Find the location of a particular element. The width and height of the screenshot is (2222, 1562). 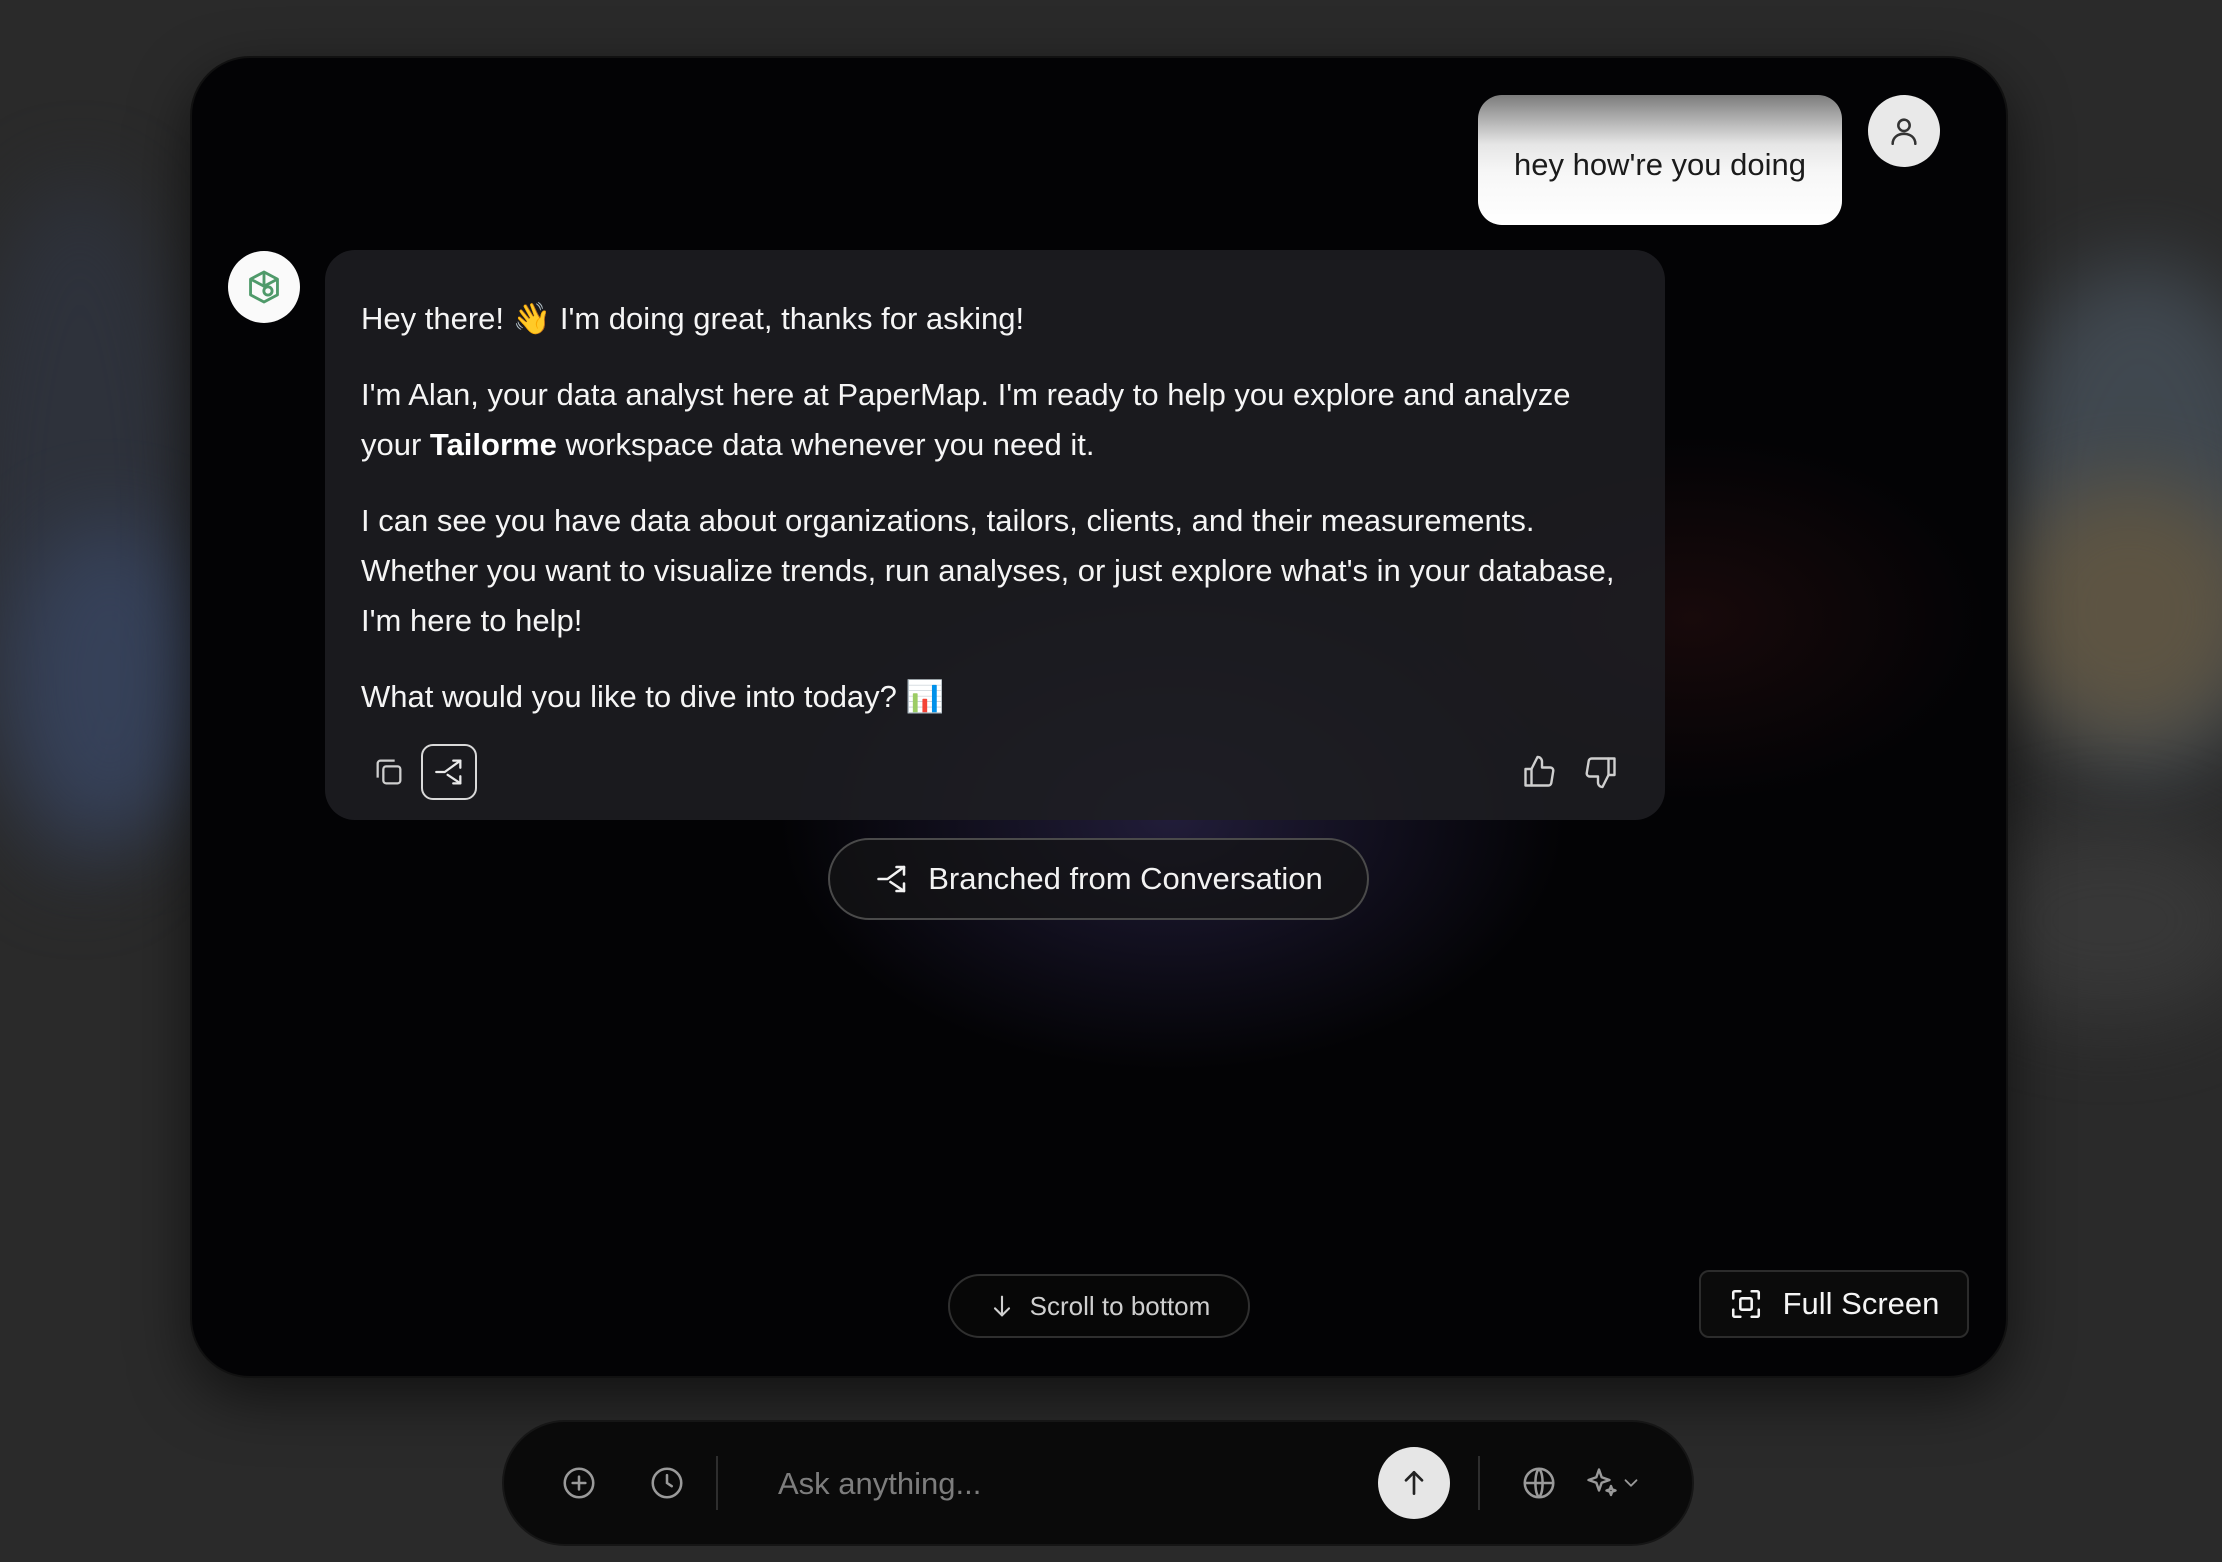

chat-input is located at coordinates (1058, 1484).